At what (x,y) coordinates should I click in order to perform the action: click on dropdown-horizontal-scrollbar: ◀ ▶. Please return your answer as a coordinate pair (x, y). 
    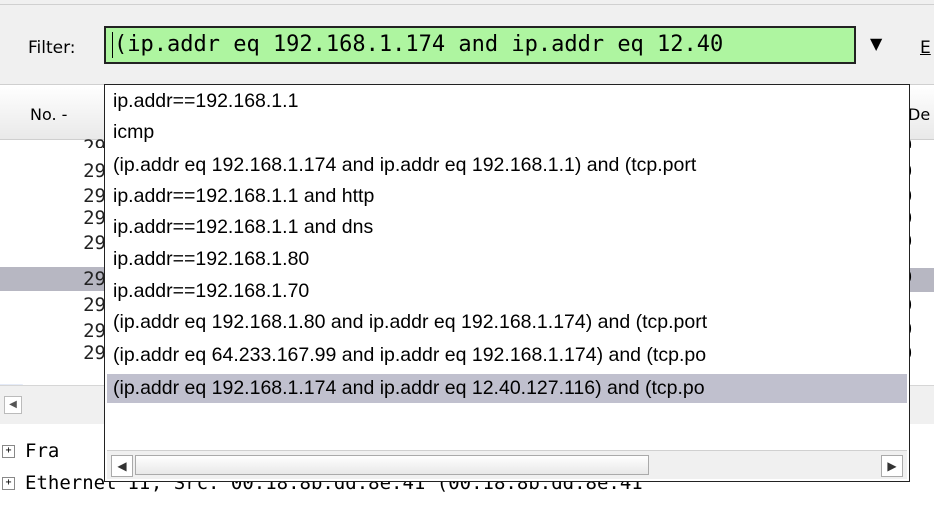
    Looking at the image, I should click on (507, 464).